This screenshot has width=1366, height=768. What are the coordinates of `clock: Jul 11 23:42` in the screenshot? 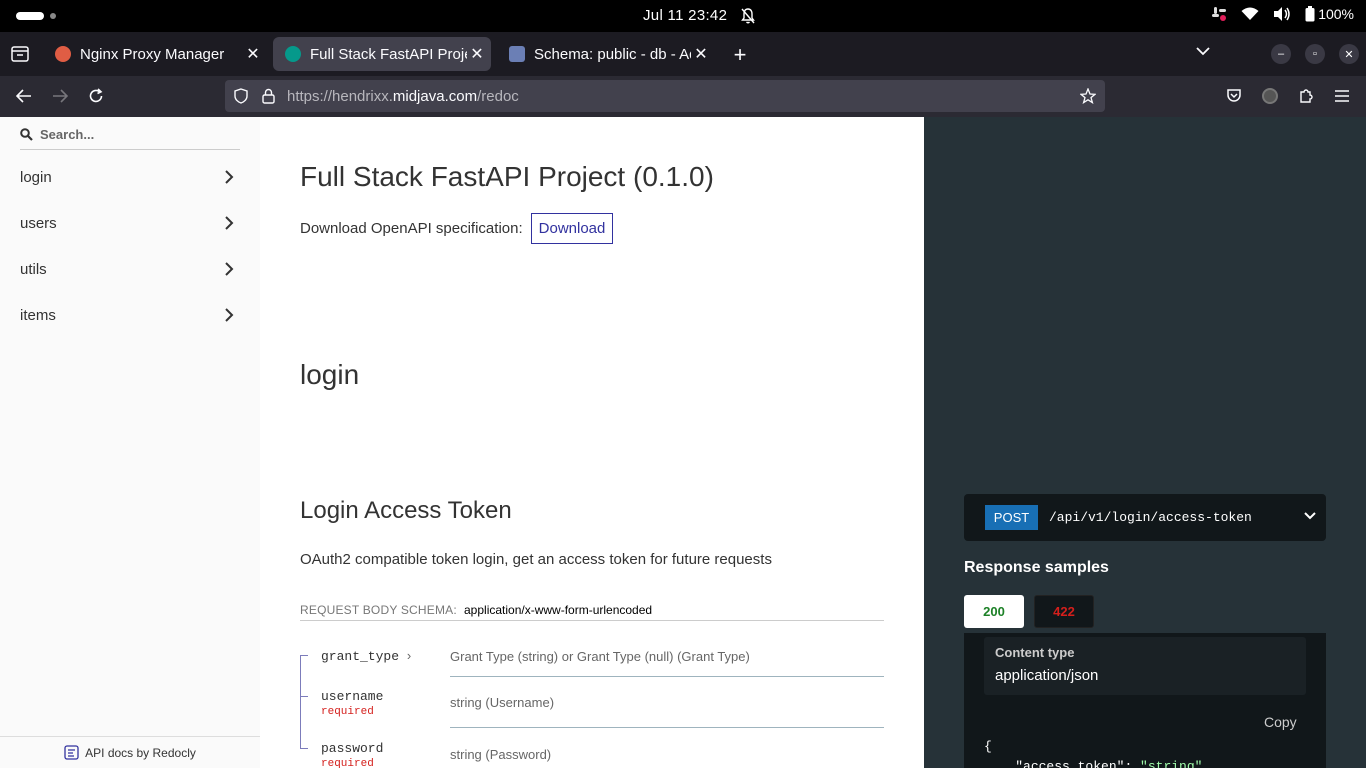 It's located at (685, 15).